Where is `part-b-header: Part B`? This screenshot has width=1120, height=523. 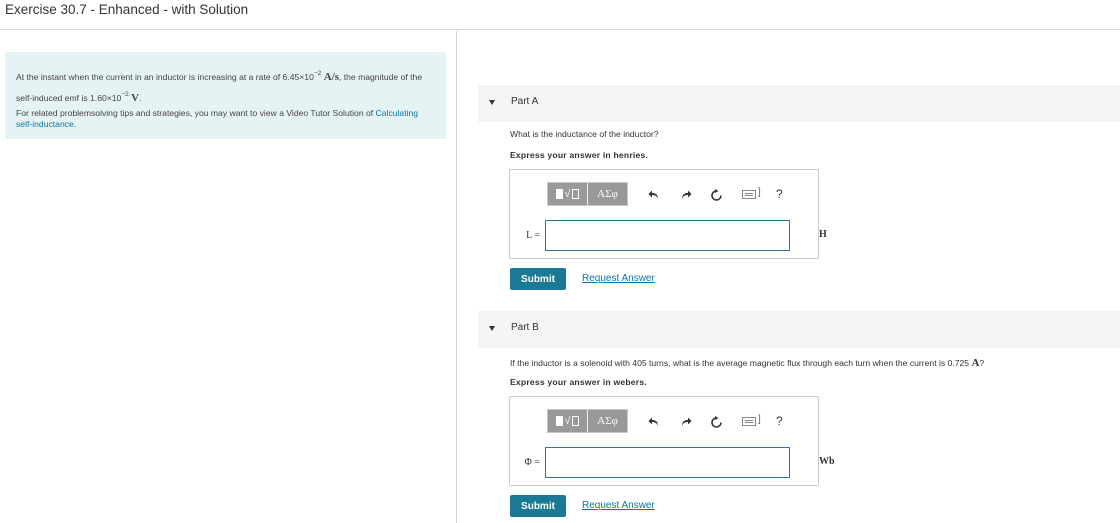
part-b-header: Part B is located at coordinates (799, 329).